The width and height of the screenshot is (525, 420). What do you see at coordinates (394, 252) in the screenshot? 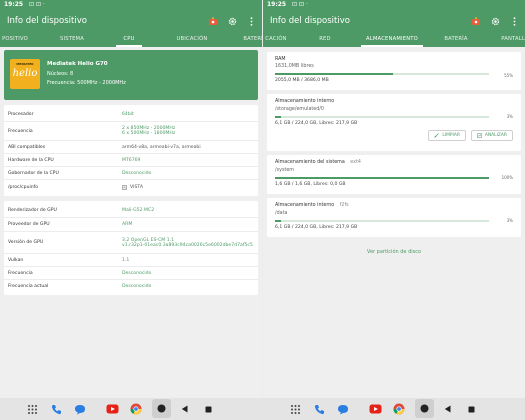
I see `view-disk-partition-link: Ver partición de disco` at bounding box center [394, 252].